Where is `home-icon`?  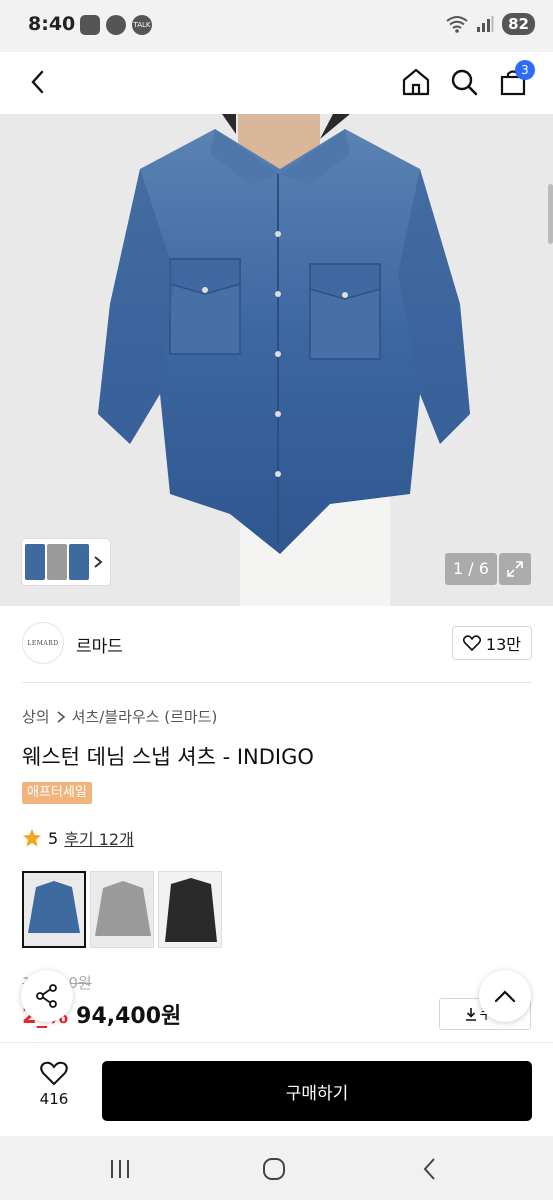 home-icon is located at coordinates (416, 82).